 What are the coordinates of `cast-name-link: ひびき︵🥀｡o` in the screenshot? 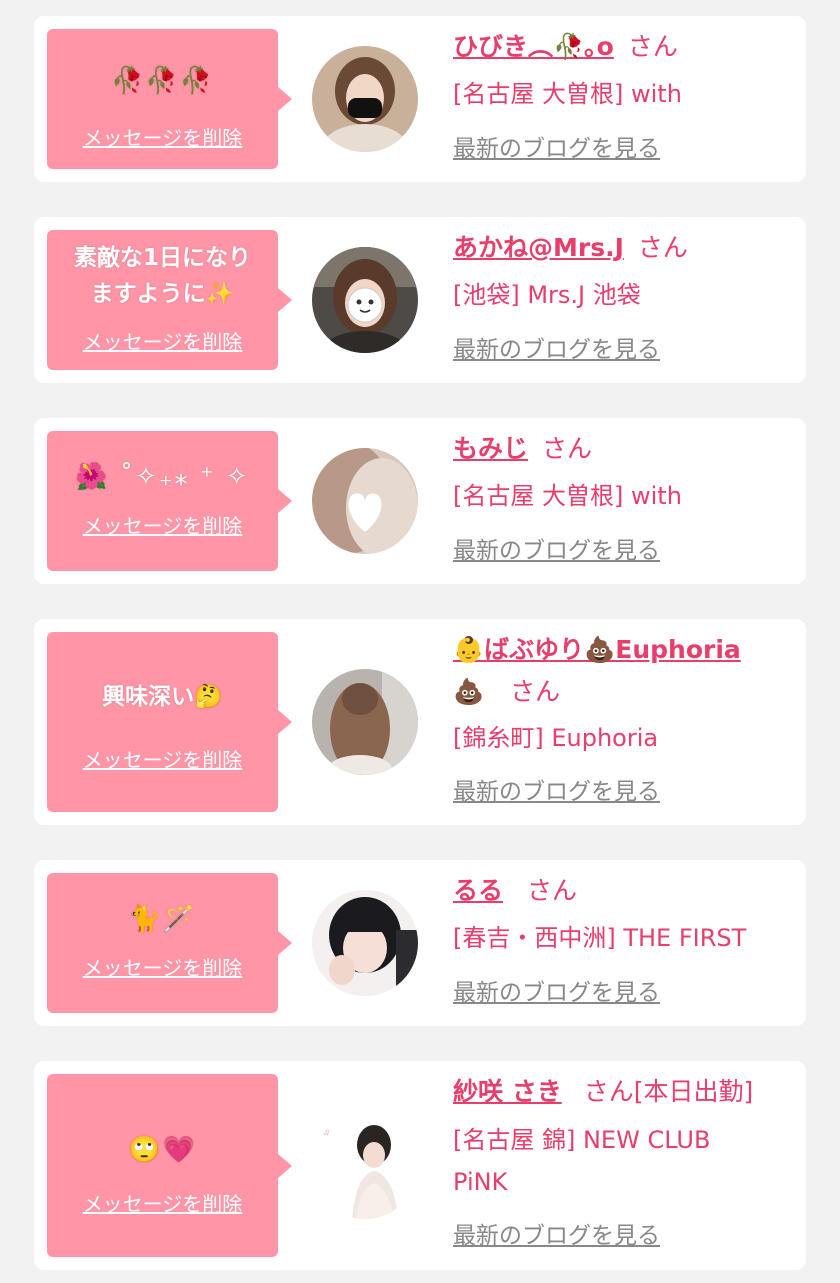 It's located at (533, 46).